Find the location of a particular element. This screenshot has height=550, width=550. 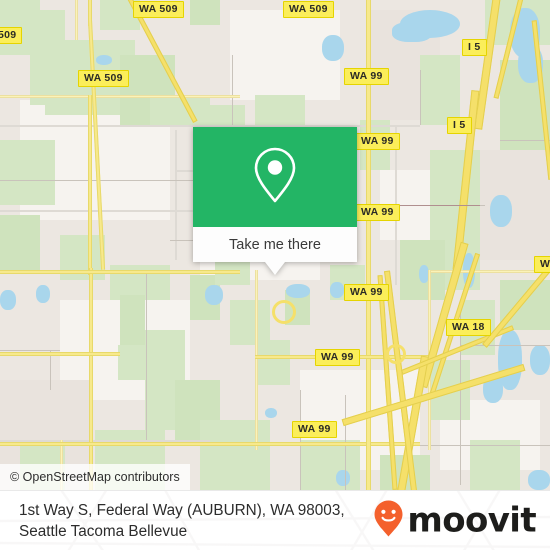

address-line-2: Seattle Tacoma Bellevue is located at coordinates (103, 531).